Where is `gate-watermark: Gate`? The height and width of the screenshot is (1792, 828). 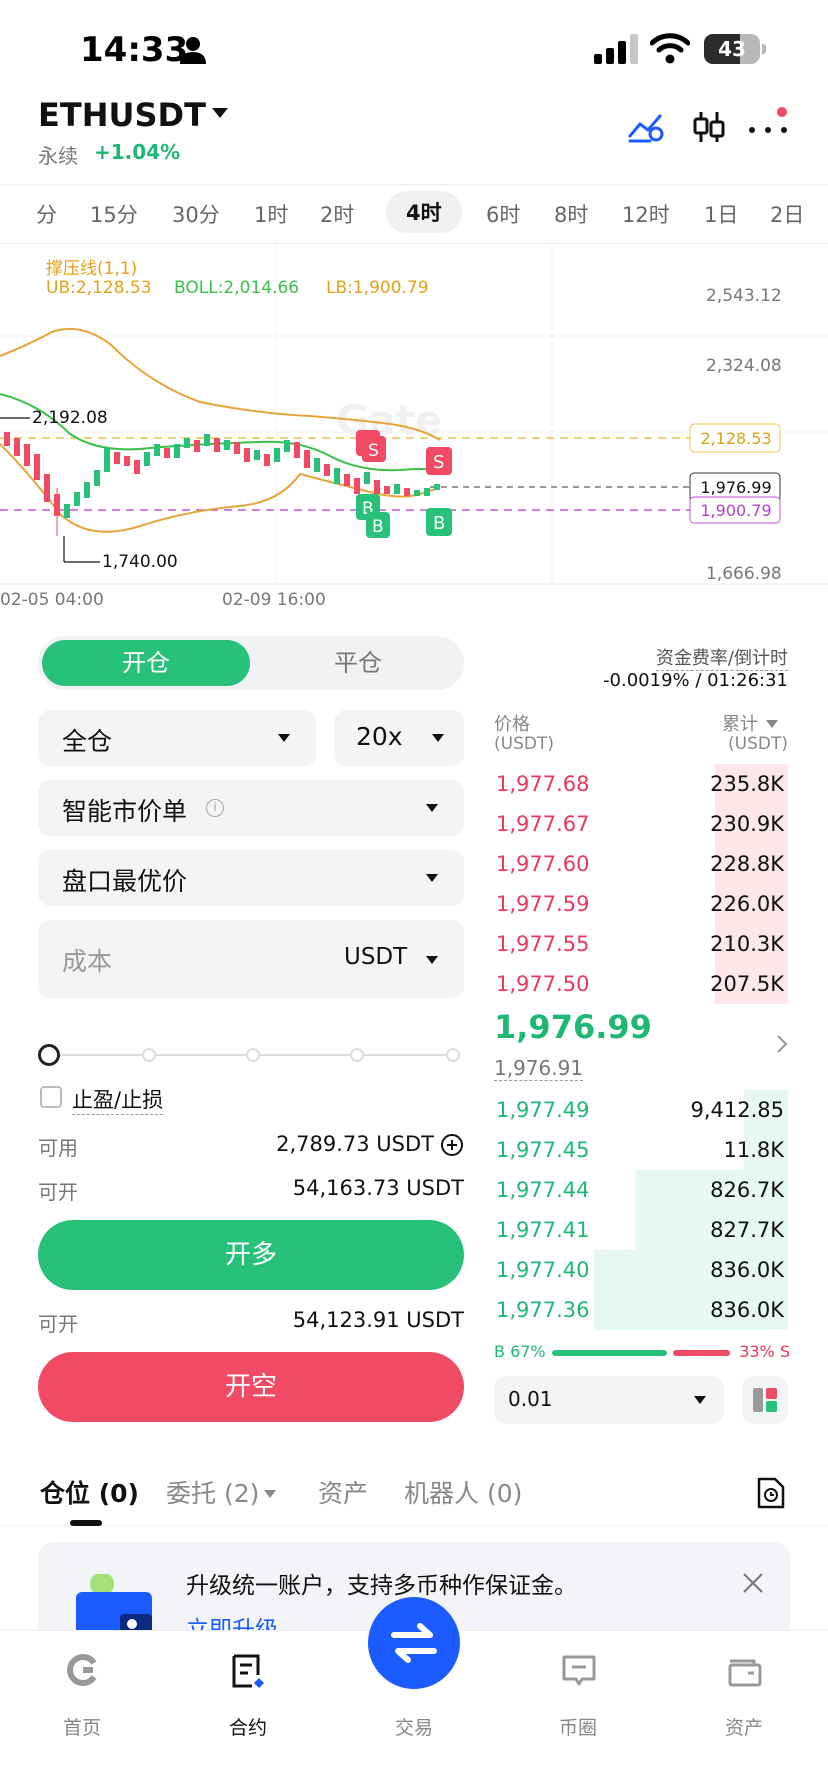
gate-watermark: Gate is located at coordinates (389, 421).